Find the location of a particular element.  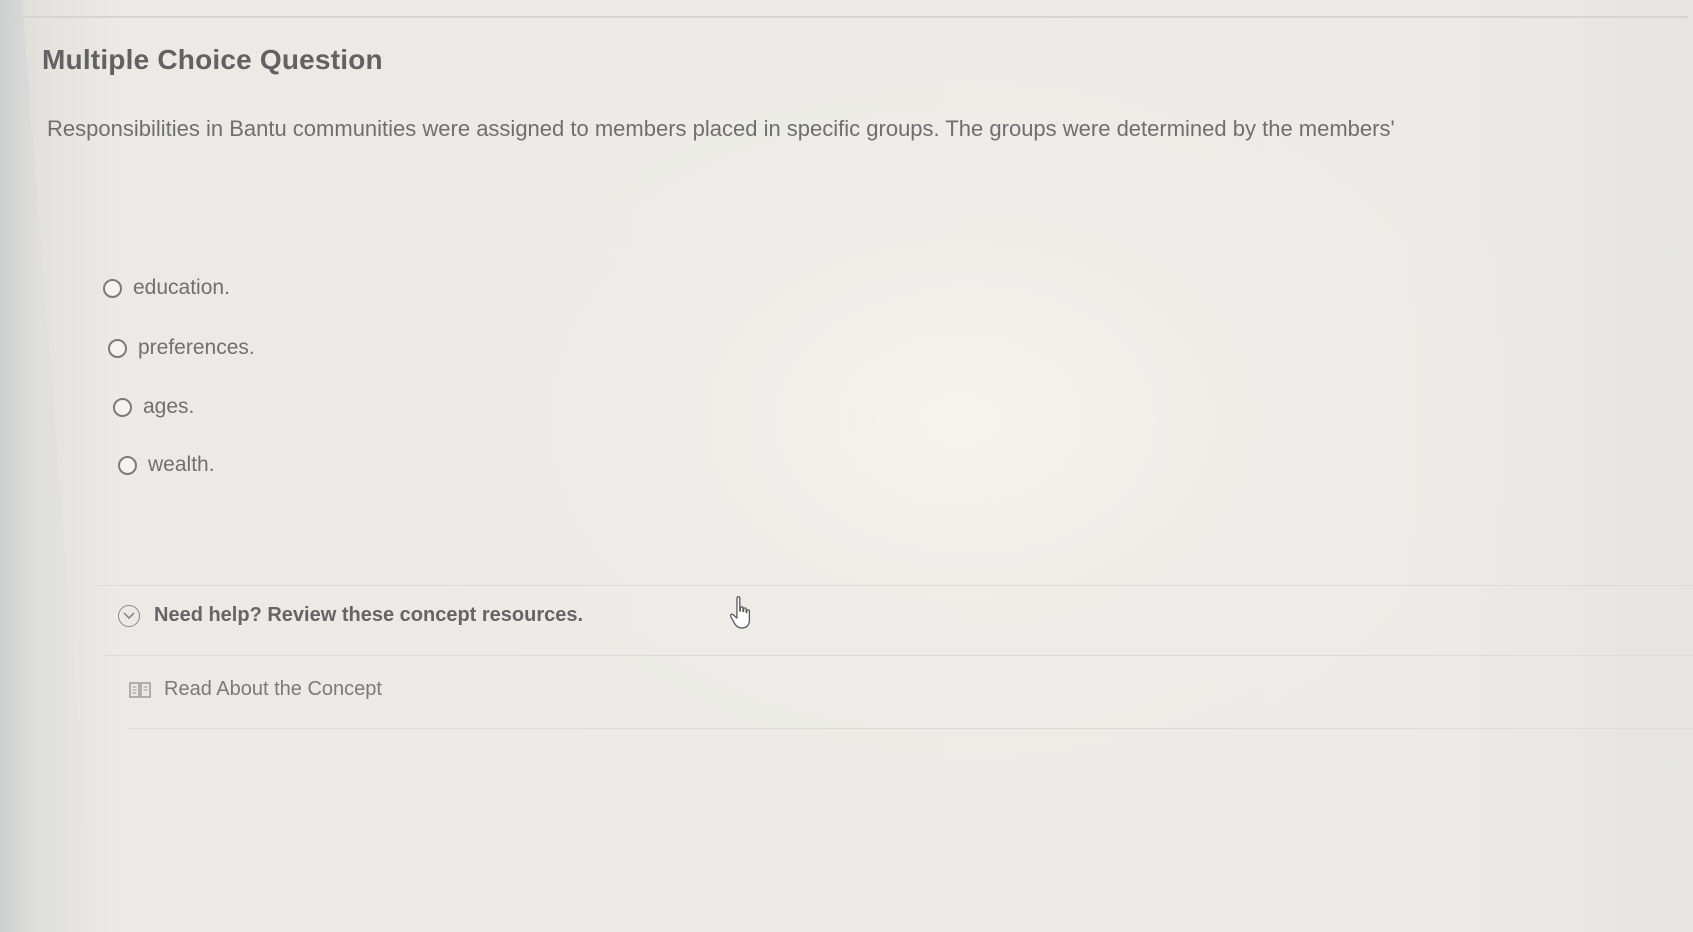

book-icon is located at coordinates (140, 690).